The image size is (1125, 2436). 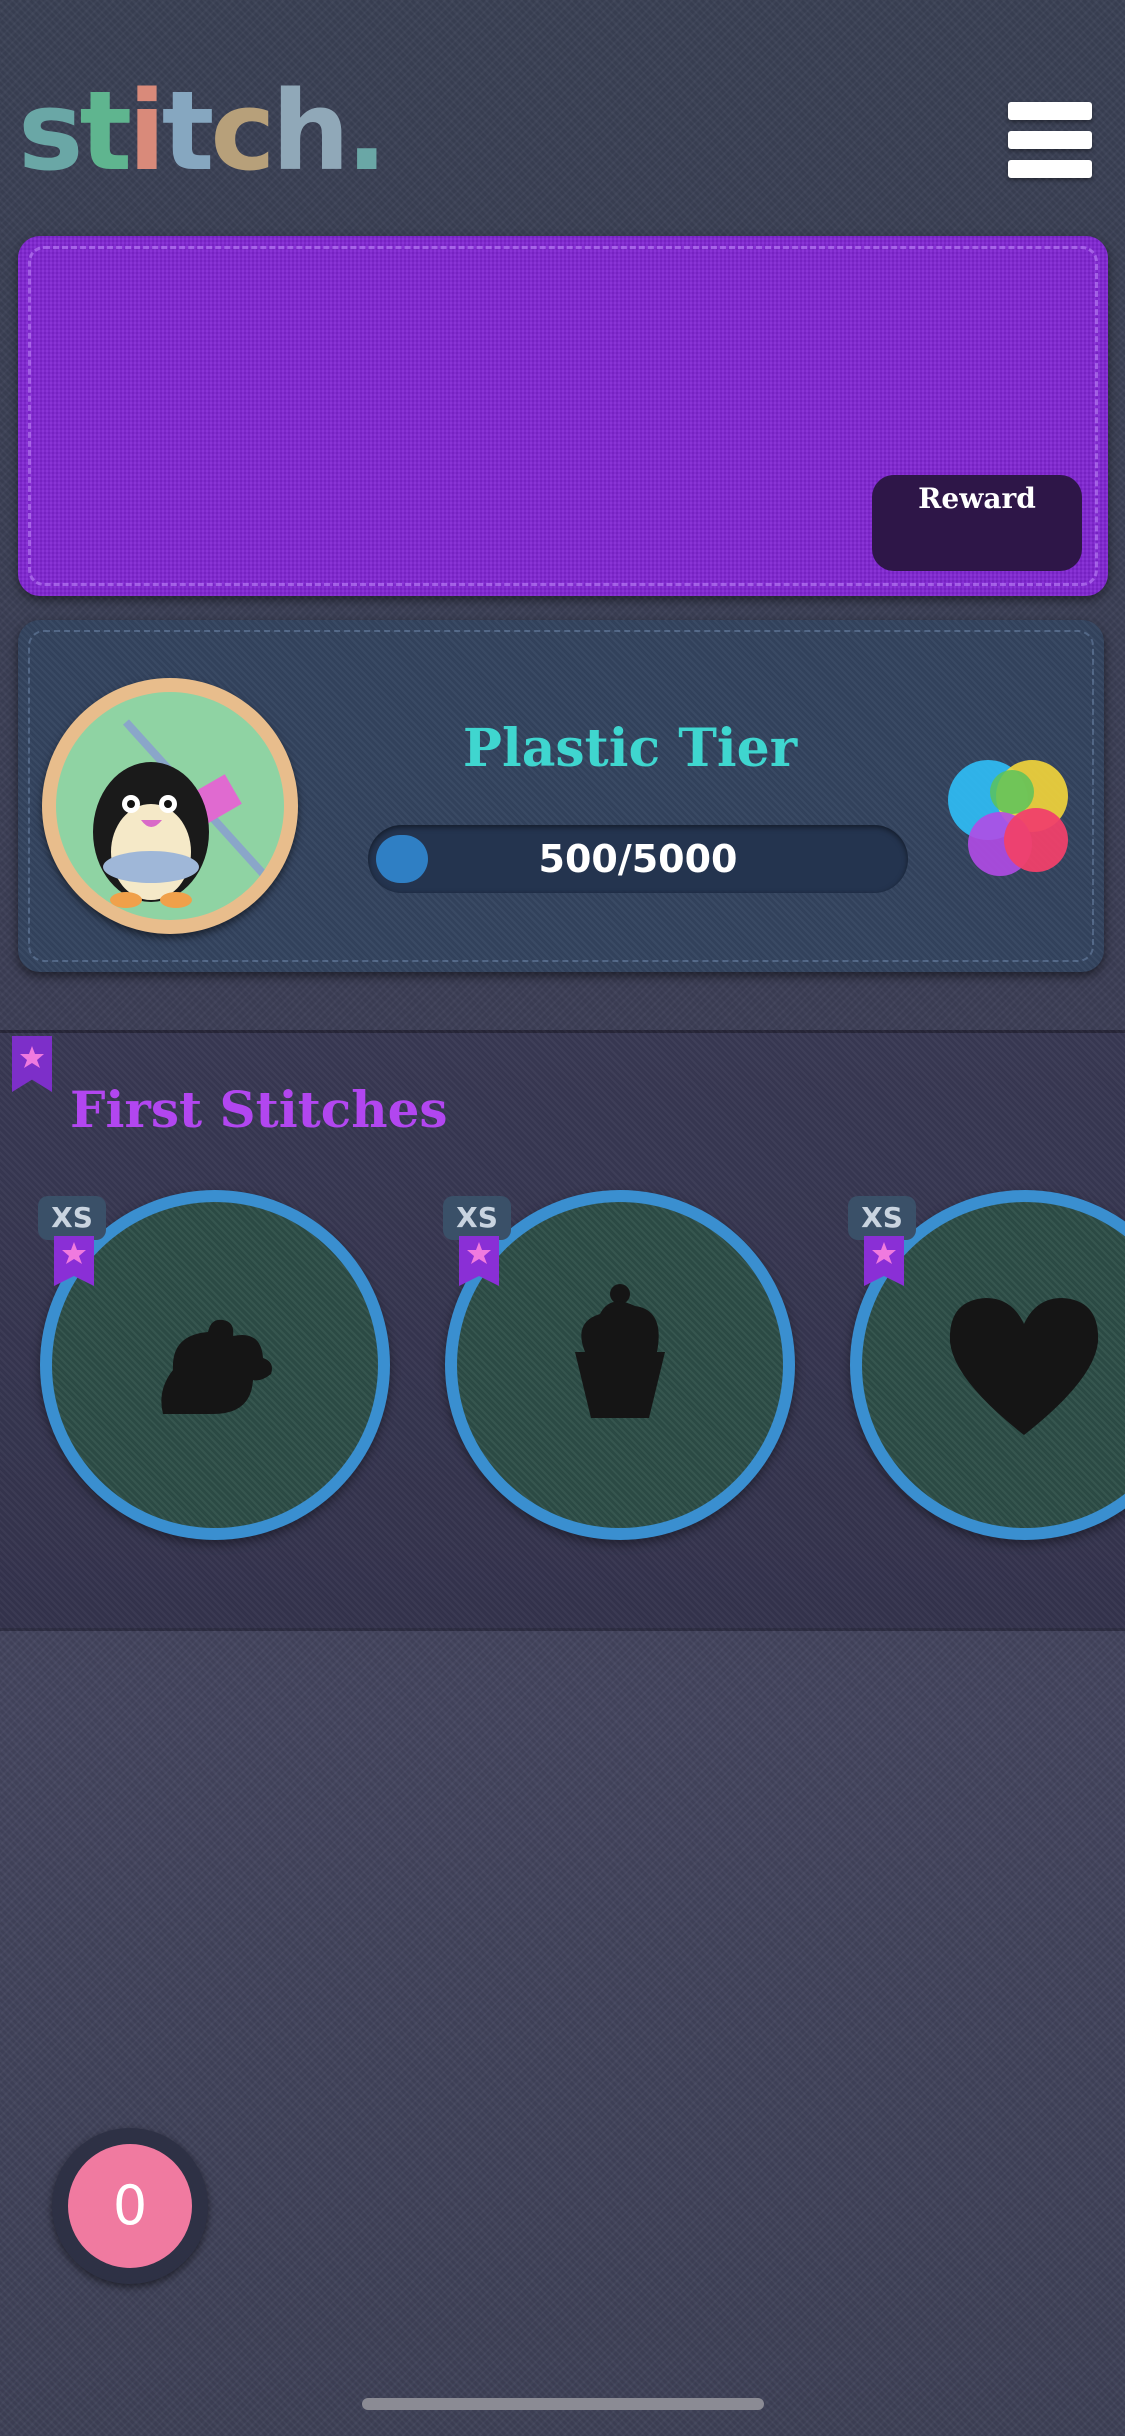 I want to click on tier-progress-bar: 500/5000, so click(x=638, y=859).